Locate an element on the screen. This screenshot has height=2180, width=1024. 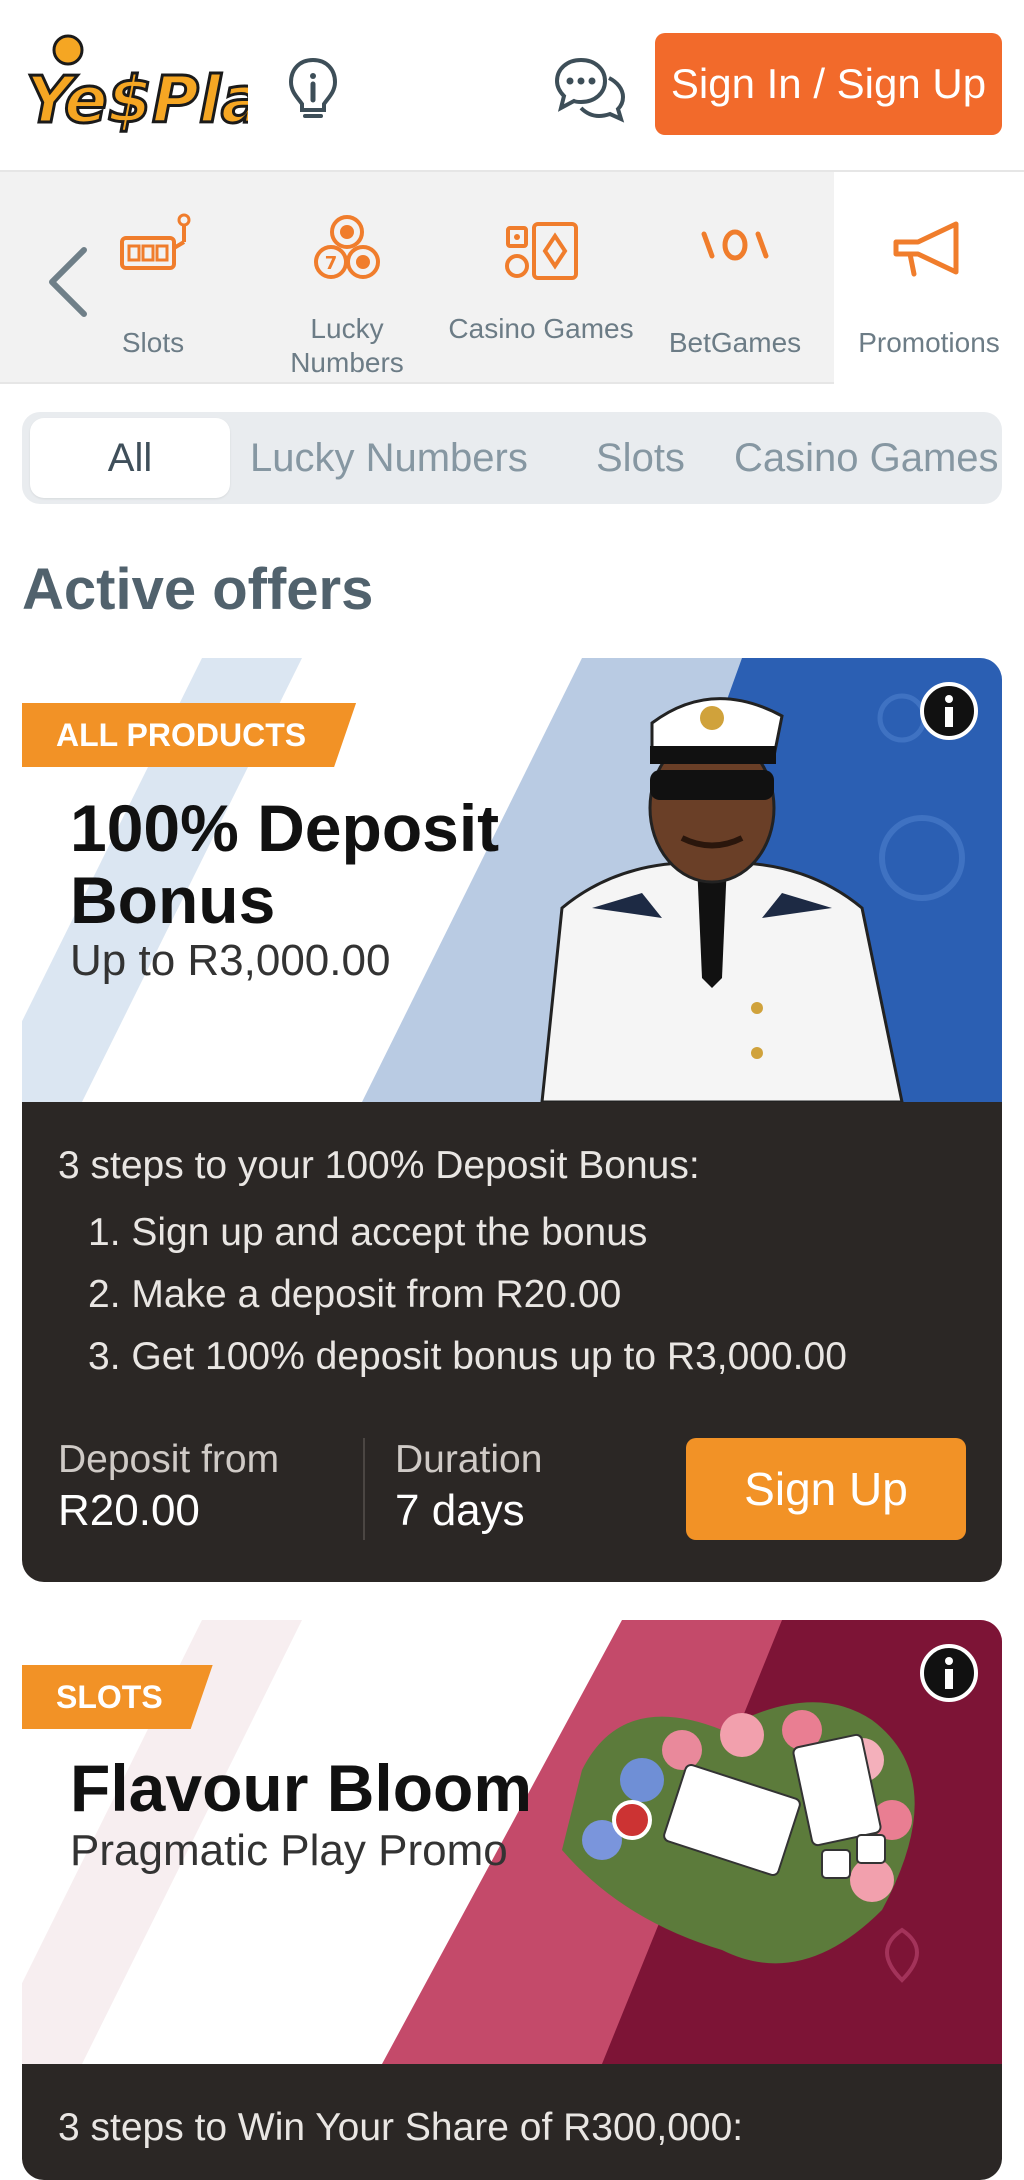
category-promotions: Promotions is located at coordinates (929, 279).